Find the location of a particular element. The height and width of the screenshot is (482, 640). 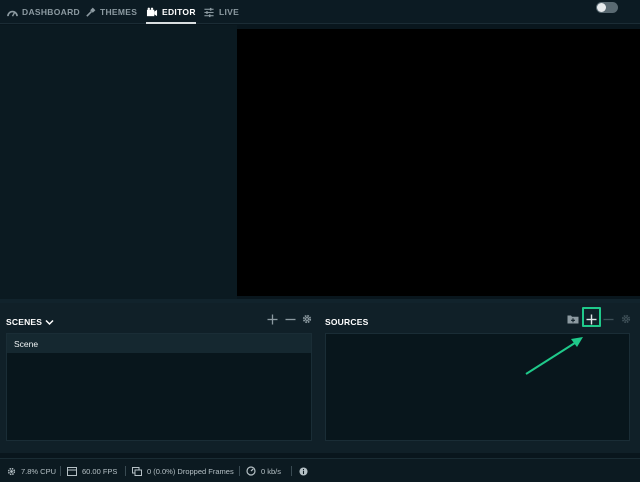

sources-title-label: SOURCES is located at coordinates (347, 322).